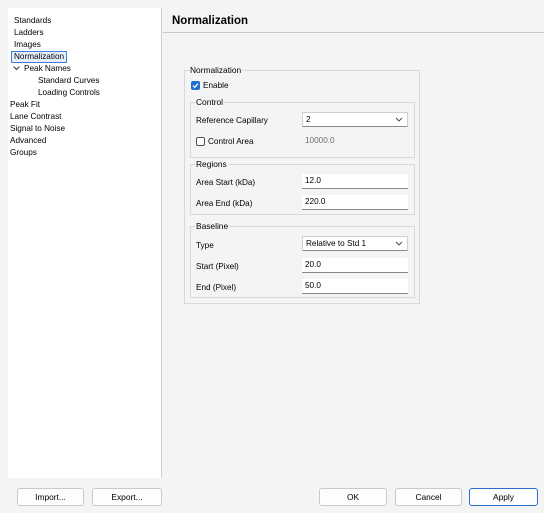 Image resolution: width=544 pixels, height=513 pixels. I want to click on control-area-field: 10000.0, so click(355, 141).